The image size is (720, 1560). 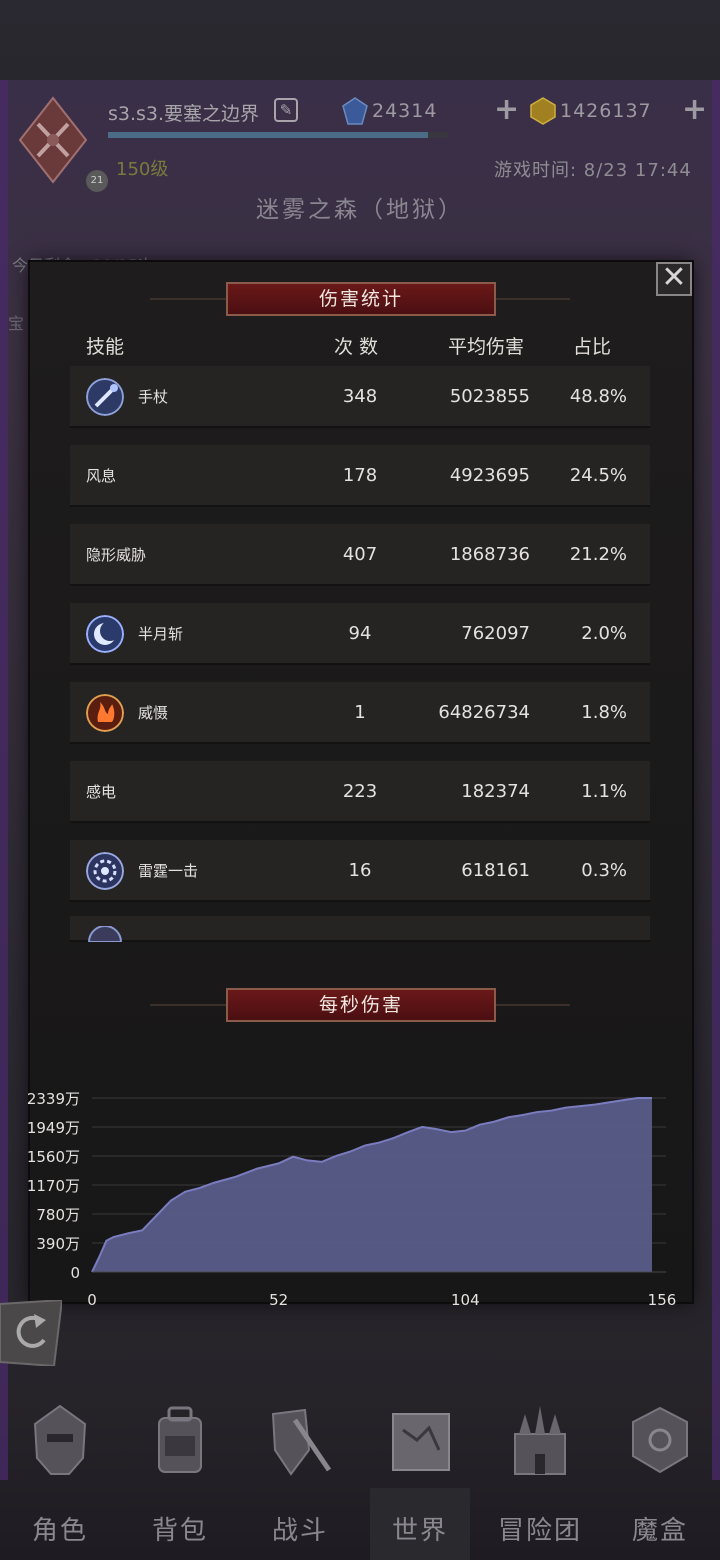 I want to click on x-tick-label: 104, so click(x=465, y=1300).